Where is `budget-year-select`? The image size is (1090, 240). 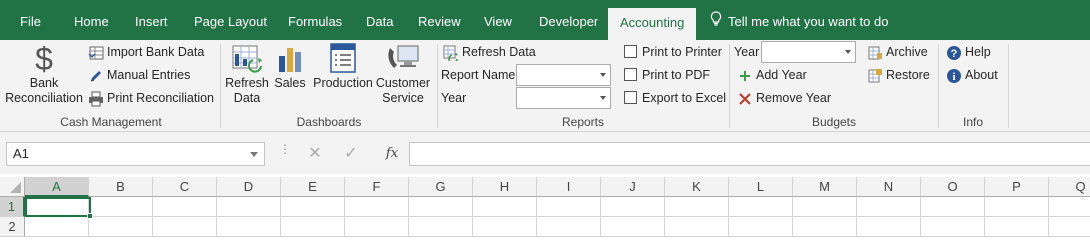 budget-year-select is located at coordinates (808, 52).